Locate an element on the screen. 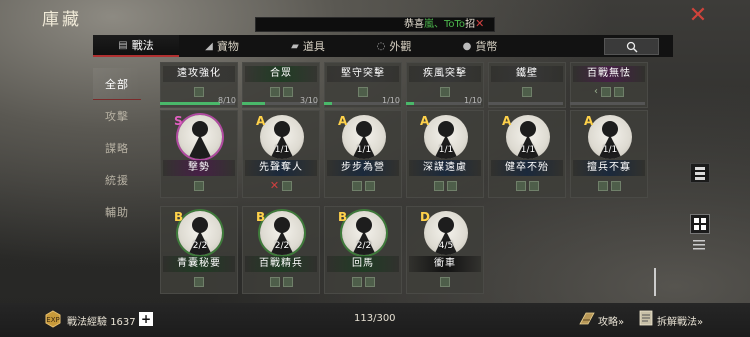  page-title: 庫藏 is located at coordinates (62, 20).